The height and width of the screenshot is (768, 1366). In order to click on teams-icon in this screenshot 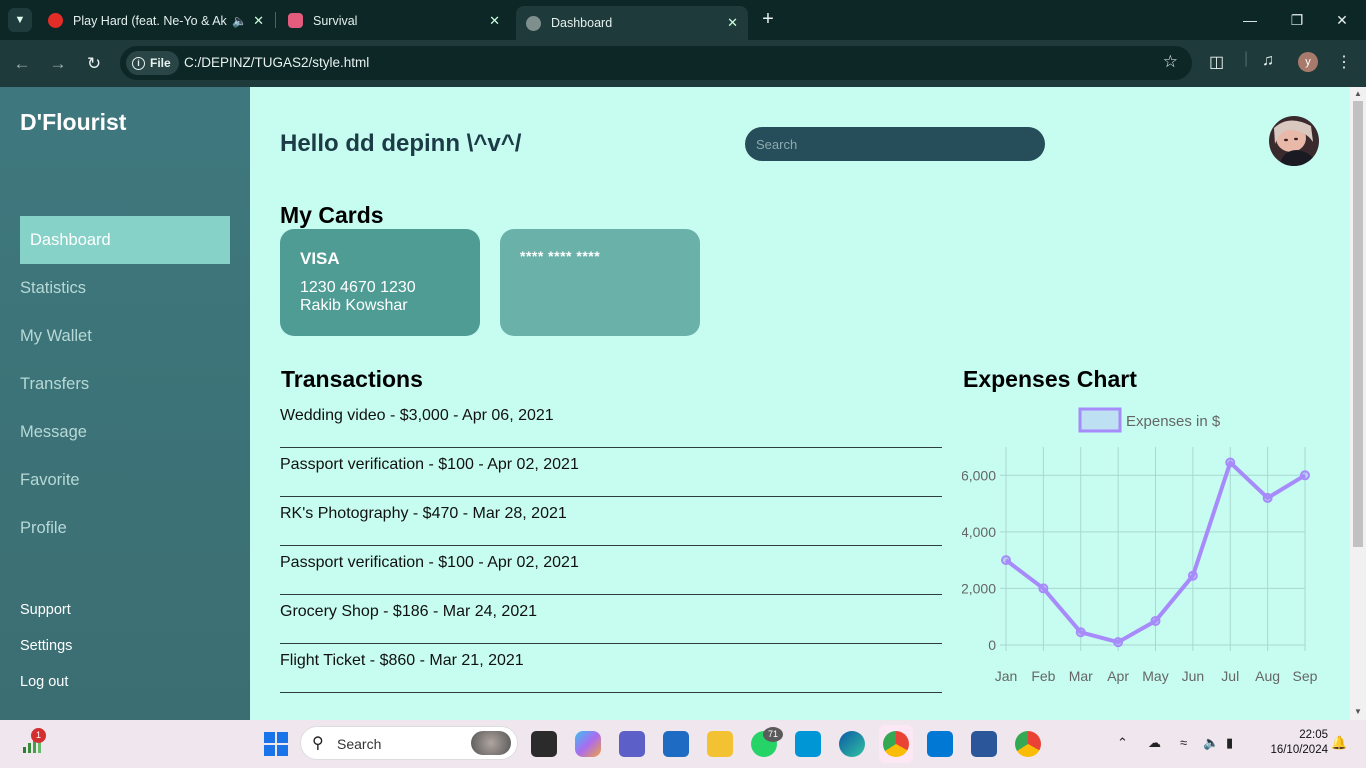, I will do `click(632, 744)`.